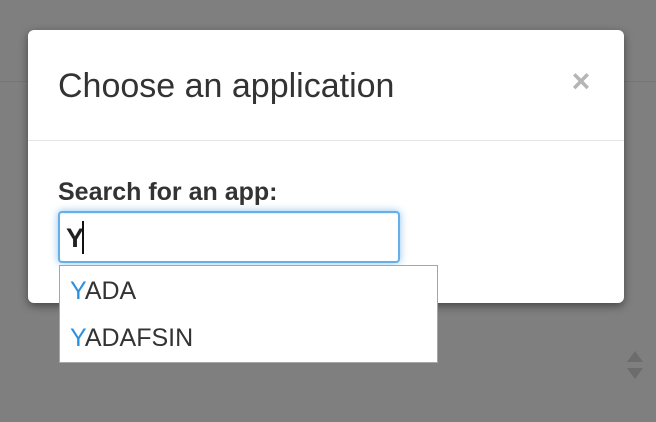  I want to click on suggestion-rest: ADA, so click(110, 291).